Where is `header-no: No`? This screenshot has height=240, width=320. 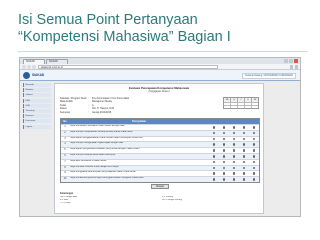 header-no: No is located at coordinates (65, 121).